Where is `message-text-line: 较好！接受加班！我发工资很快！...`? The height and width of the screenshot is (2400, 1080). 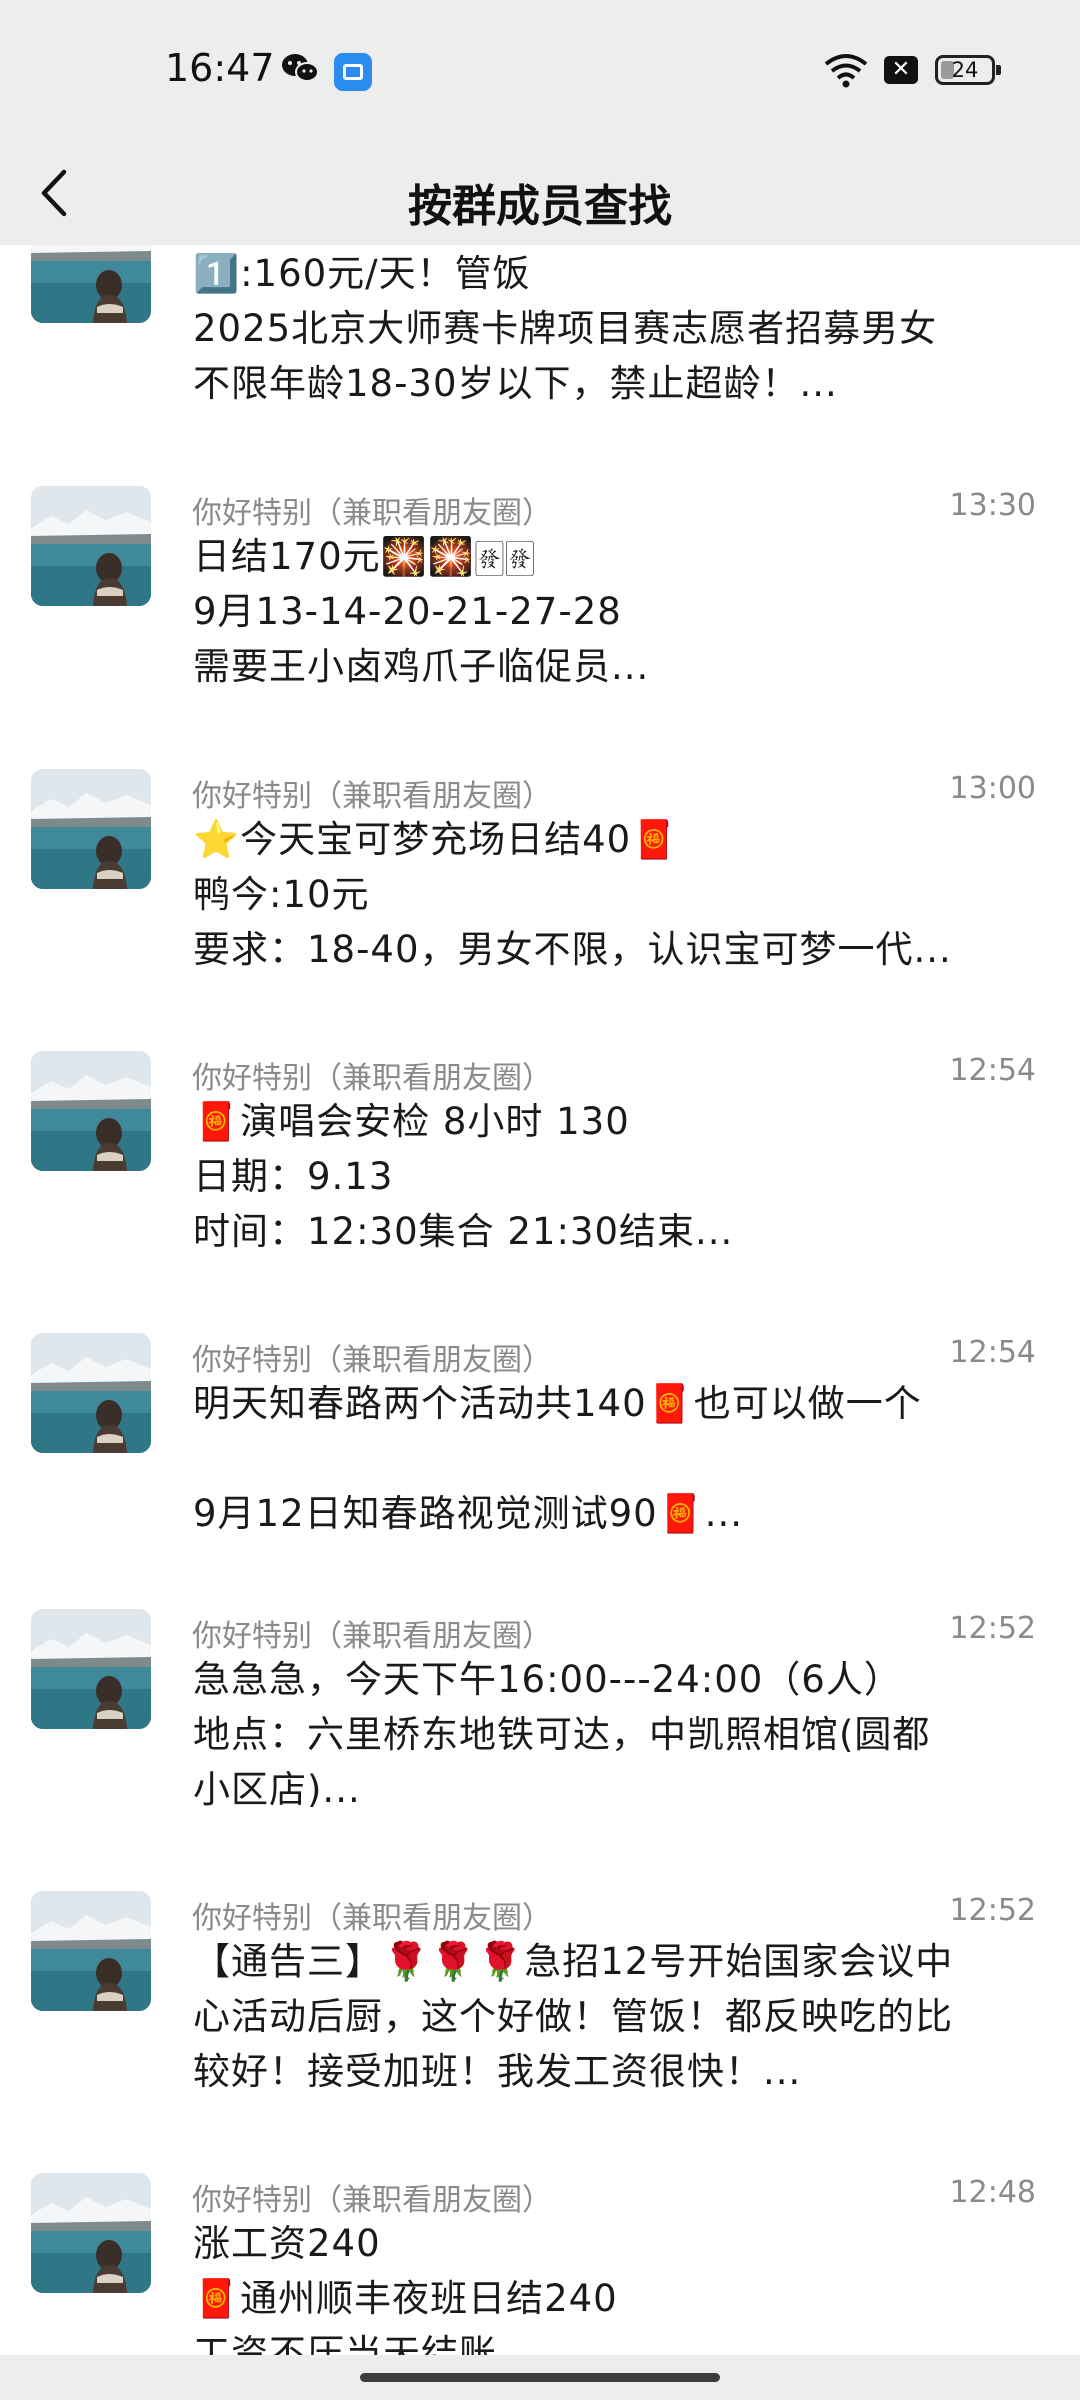 message-text-line: 较好！接受加班！我发工资很快！... is located at coordinates (497, 2071).